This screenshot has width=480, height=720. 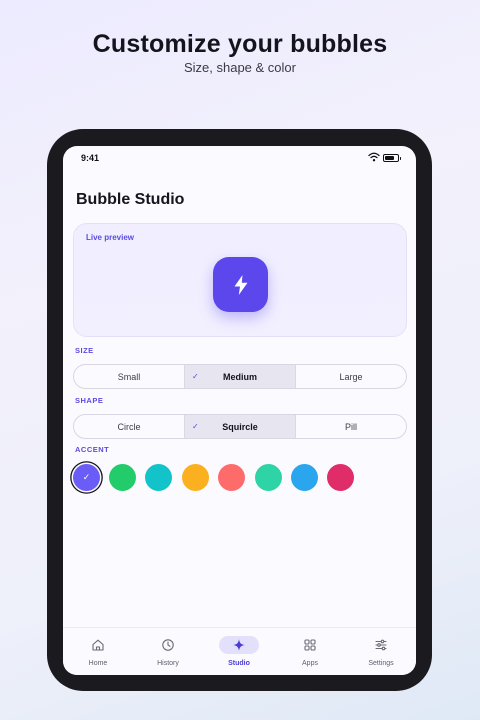 I want to click on shape-option-label: Squircle, so click(x=240, y=426).